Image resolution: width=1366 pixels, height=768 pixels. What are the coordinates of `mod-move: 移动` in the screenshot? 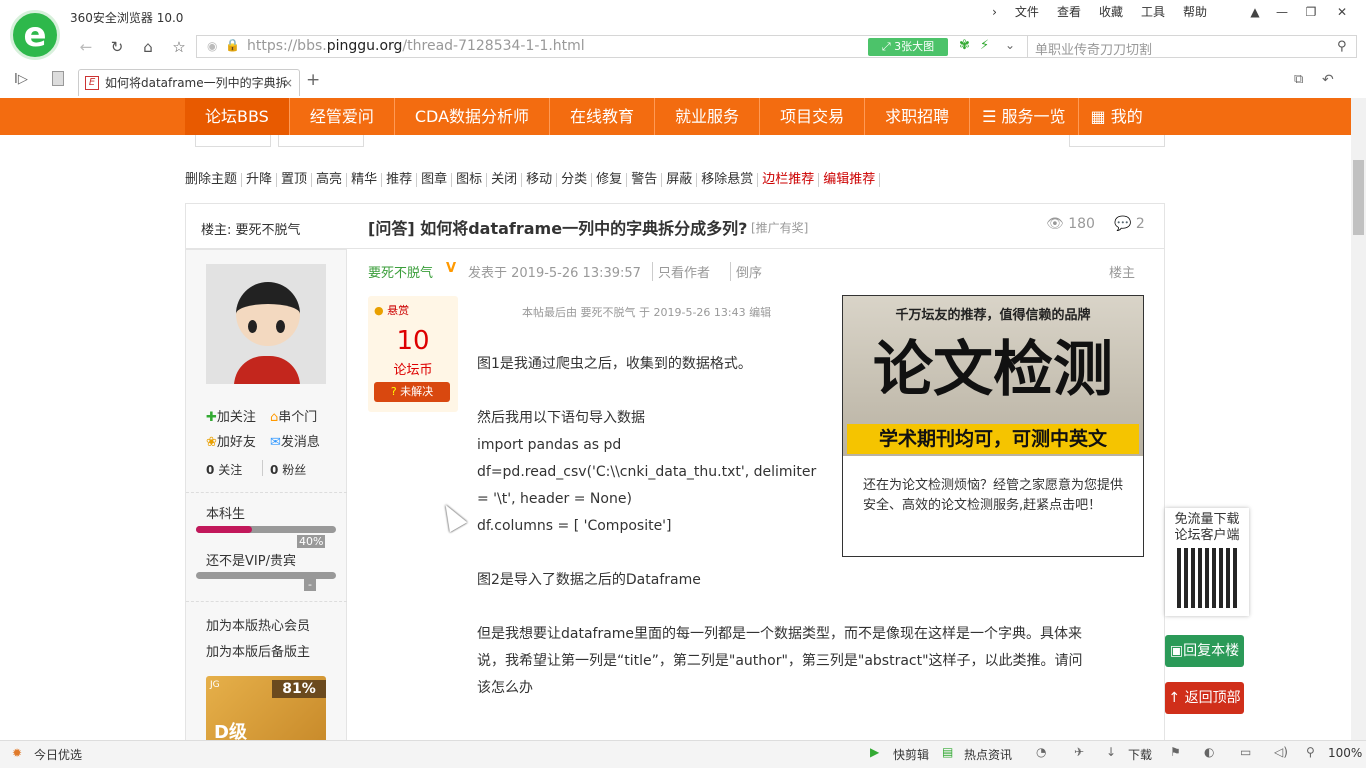 It's located at (542, 180).